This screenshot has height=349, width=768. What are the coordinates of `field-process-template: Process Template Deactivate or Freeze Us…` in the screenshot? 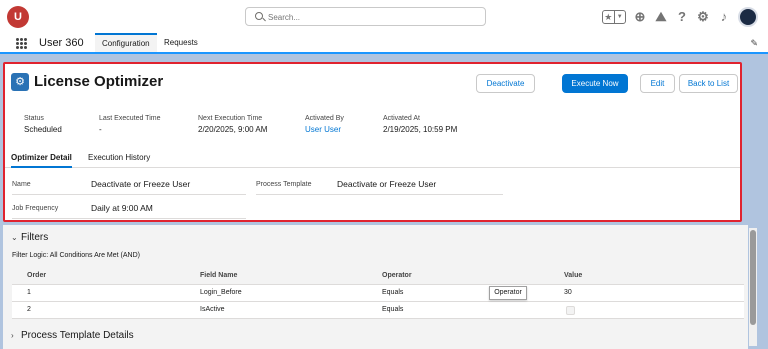 It's located at (379, 186).